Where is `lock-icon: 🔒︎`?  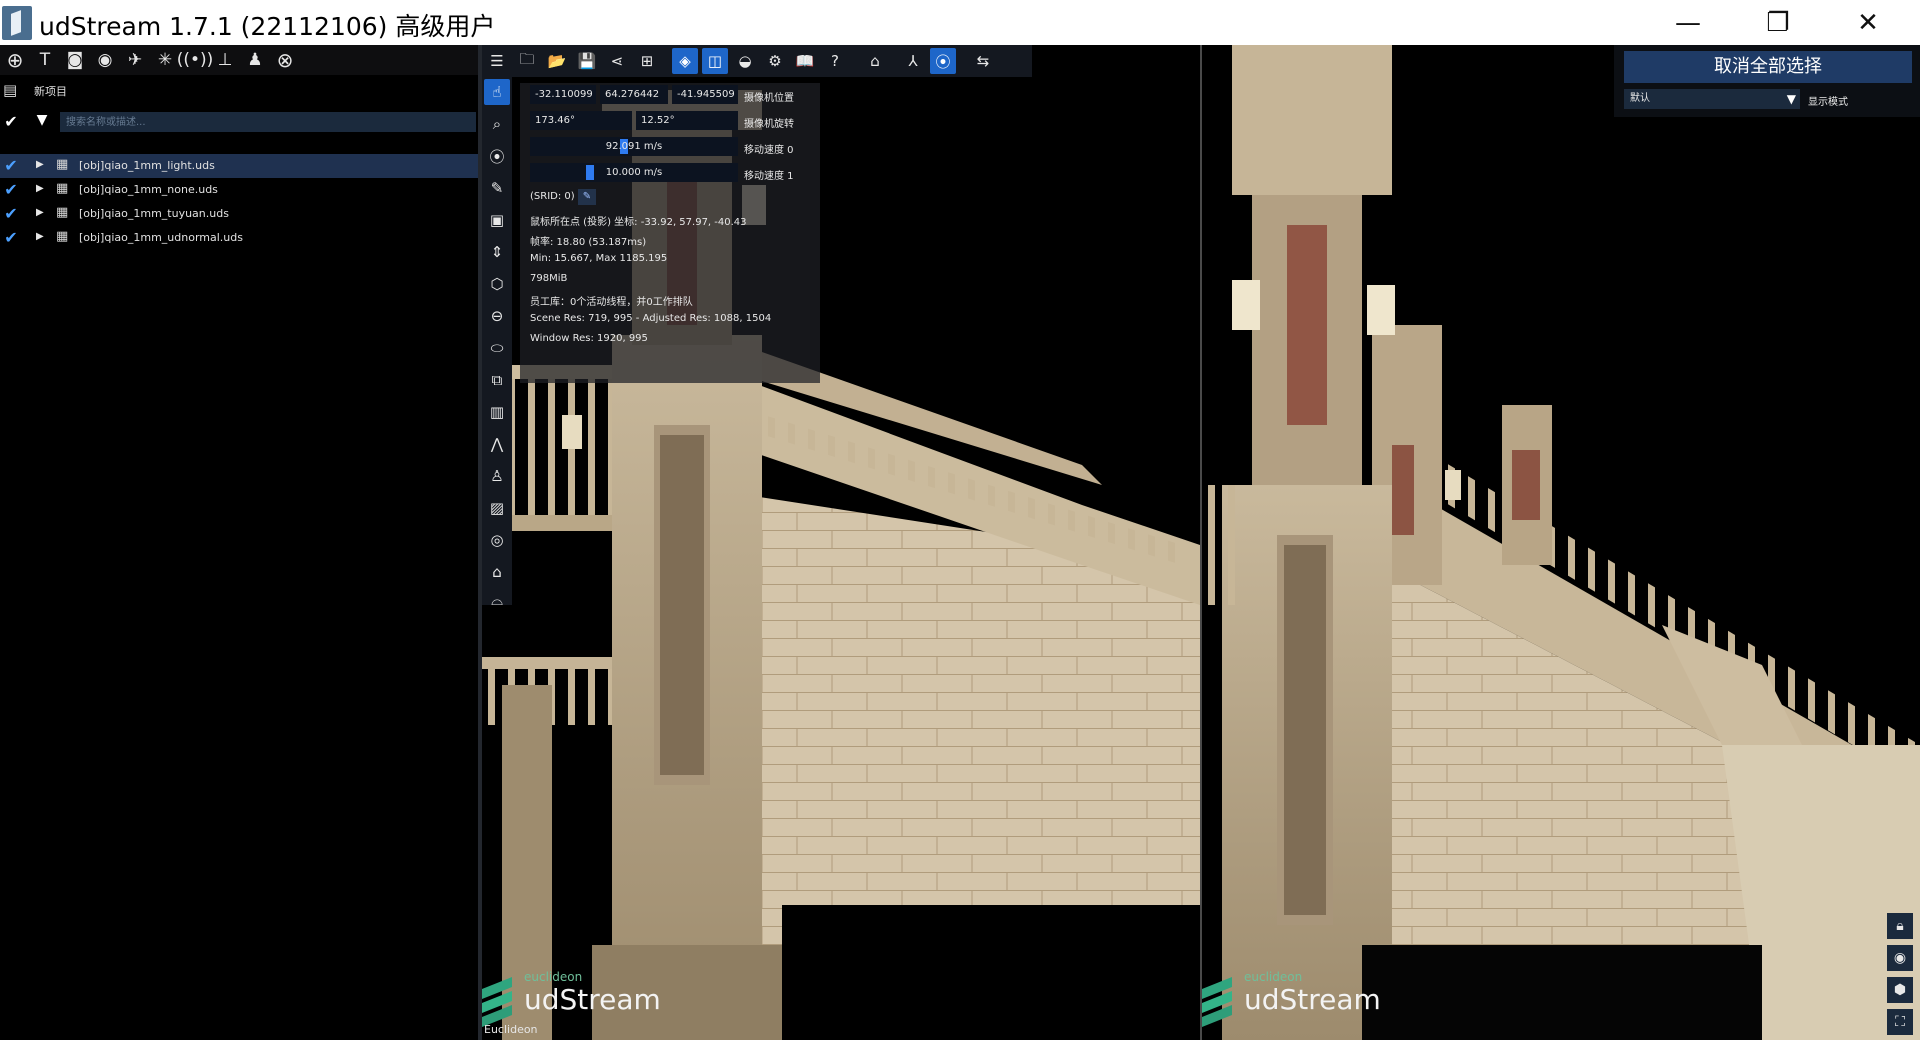
lock-icon: 🔒︎ is located at coordinates (1900, 926).